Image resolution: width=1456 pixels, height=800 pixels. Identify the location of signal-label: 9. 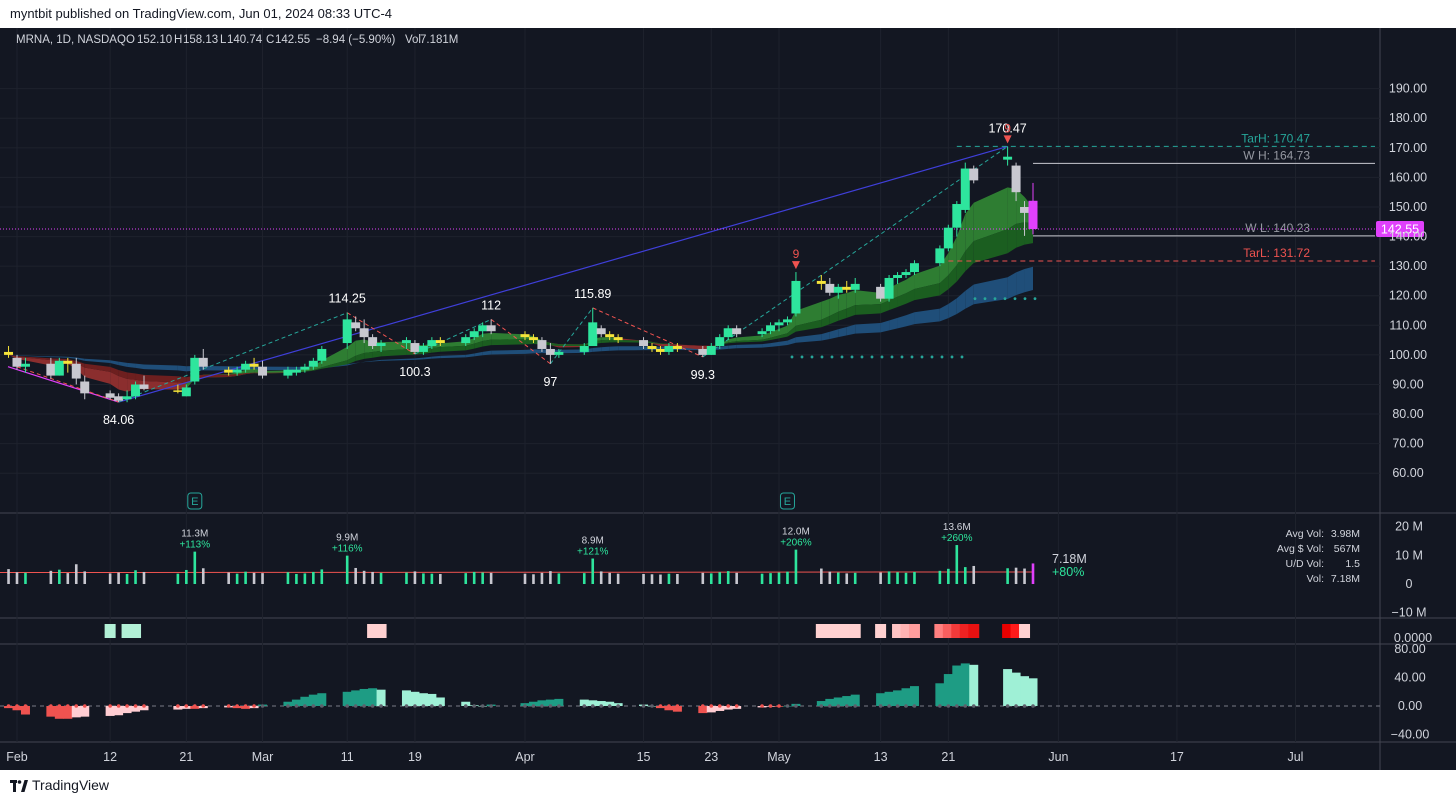
(796, 254).